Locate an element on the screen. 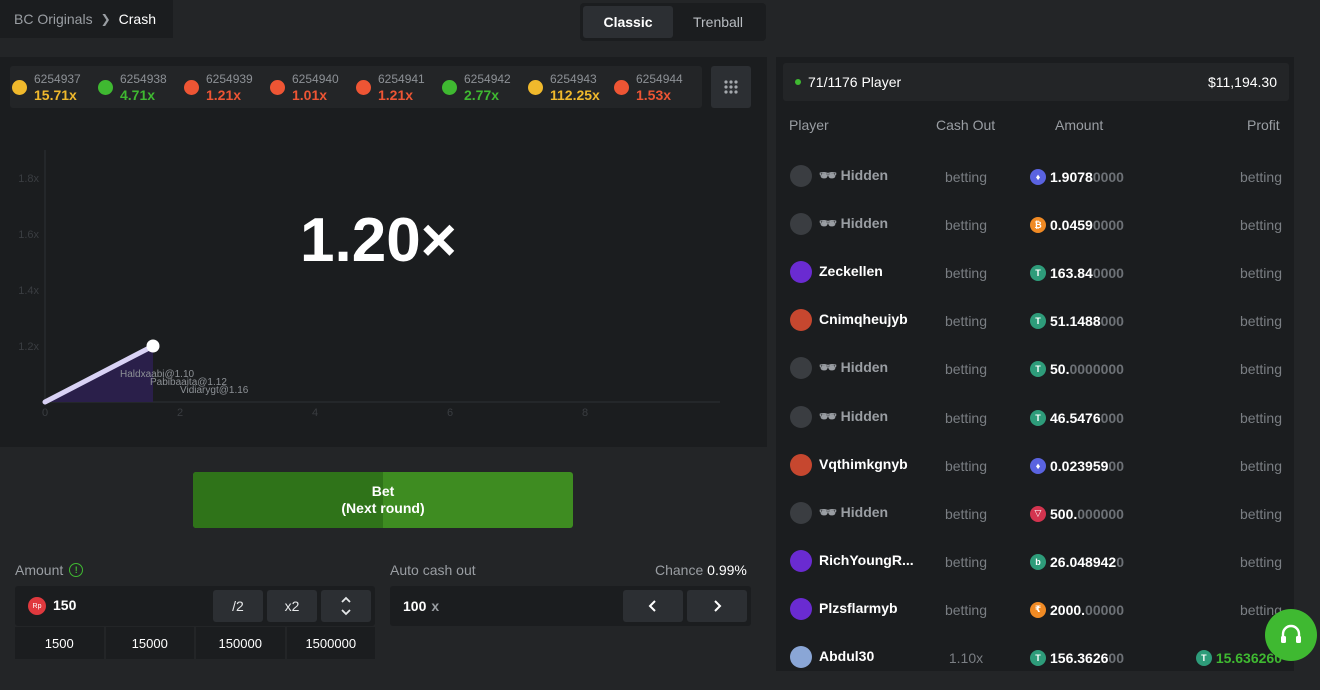  support-chat-button is located at coordinates (1291, 635).